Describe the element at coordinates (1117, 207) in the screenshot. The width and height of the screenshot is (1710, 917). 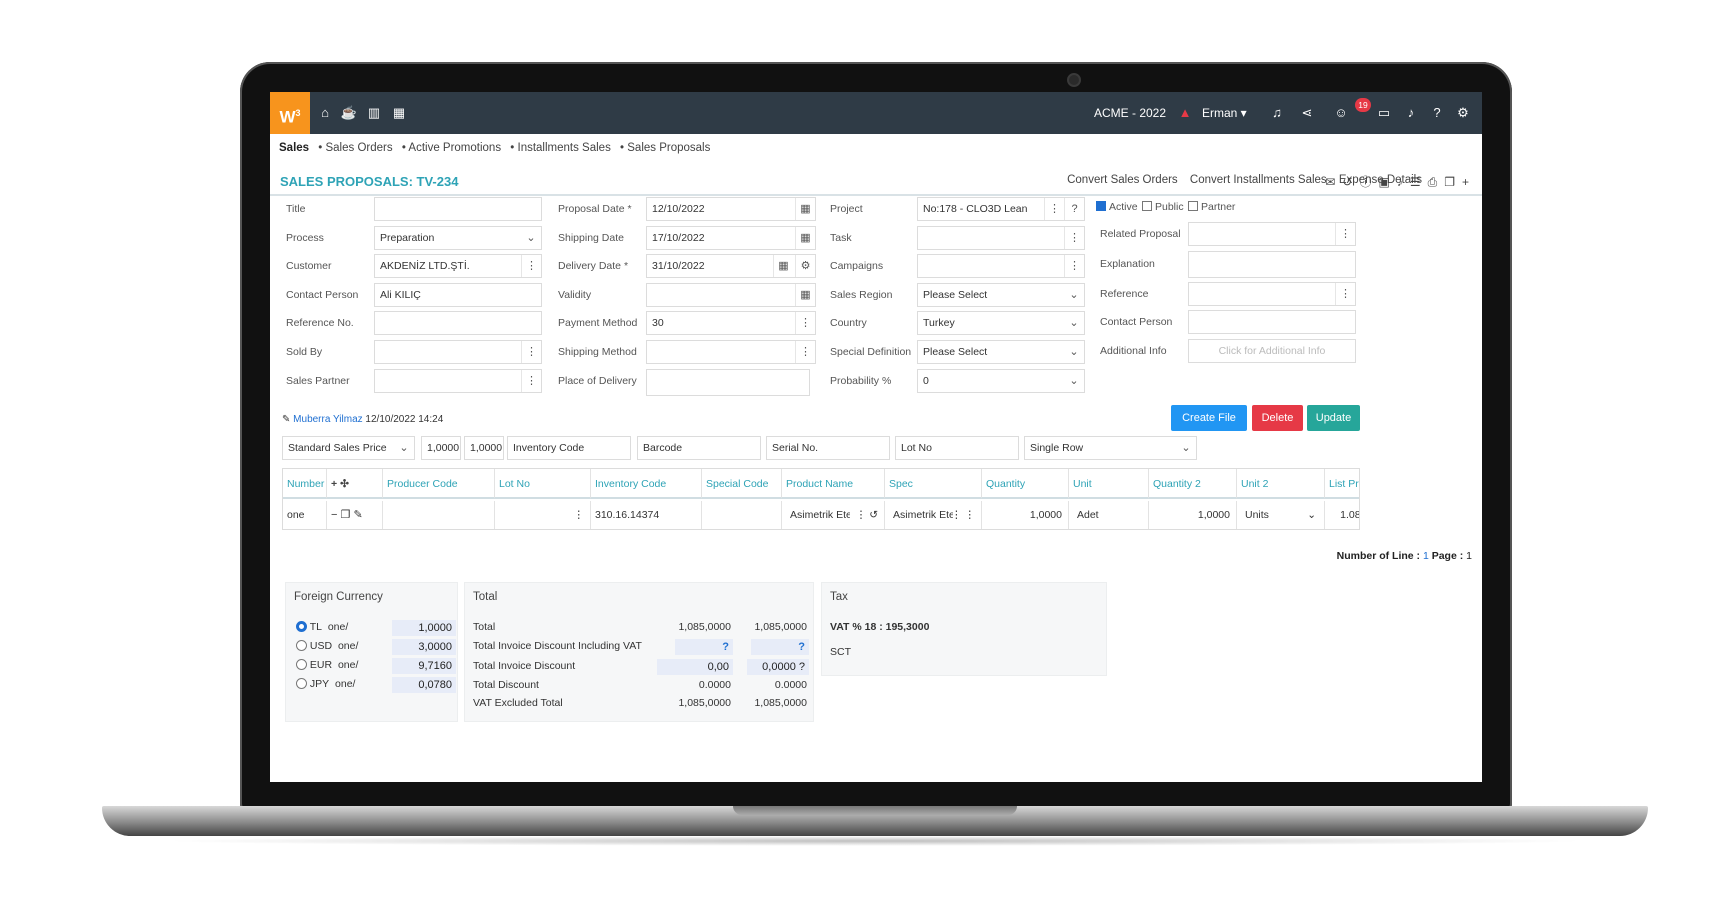
I see `active-checkbox: Active` at that location.